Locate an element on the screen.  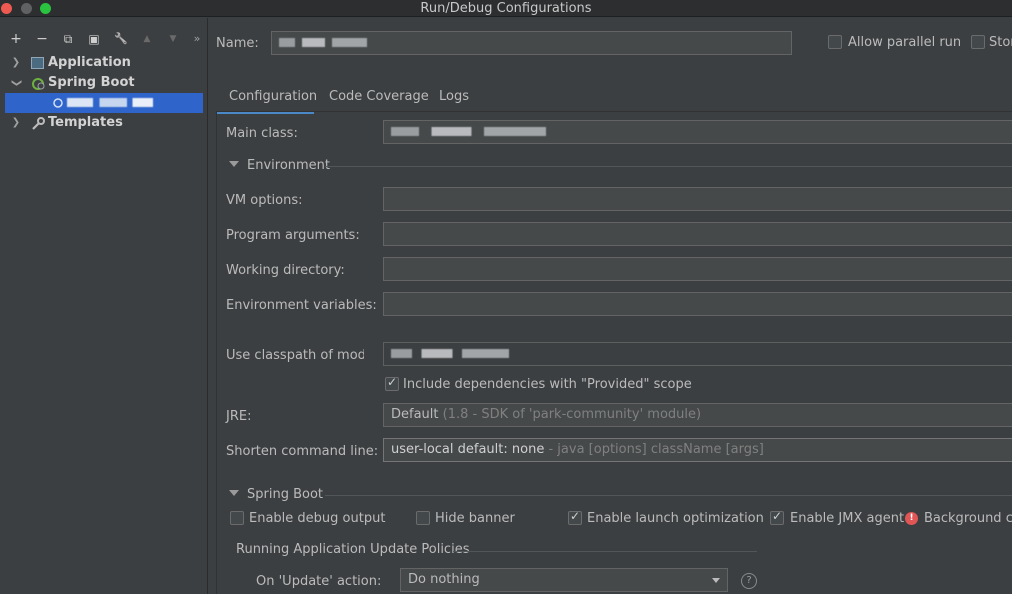
redacted-main-class is located at coordinates (468, 131).